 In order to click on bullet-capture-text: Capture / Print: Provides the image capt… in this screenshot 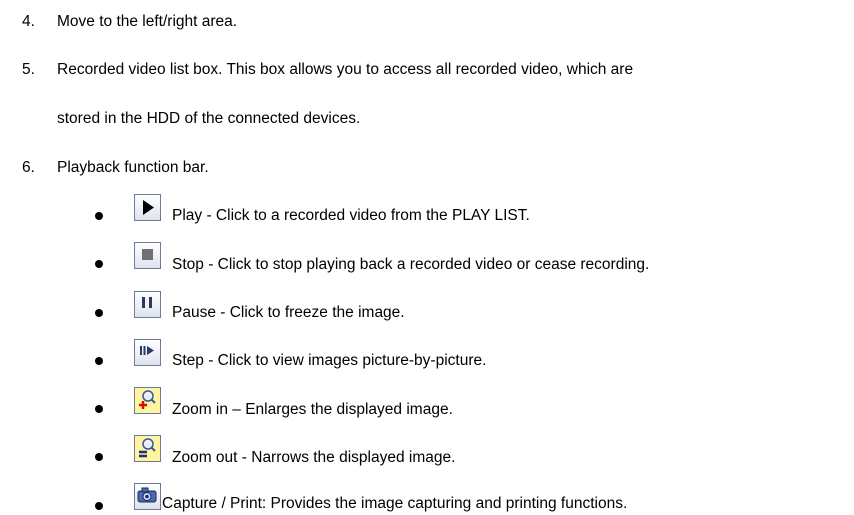, I will do `click(395, 503)`.